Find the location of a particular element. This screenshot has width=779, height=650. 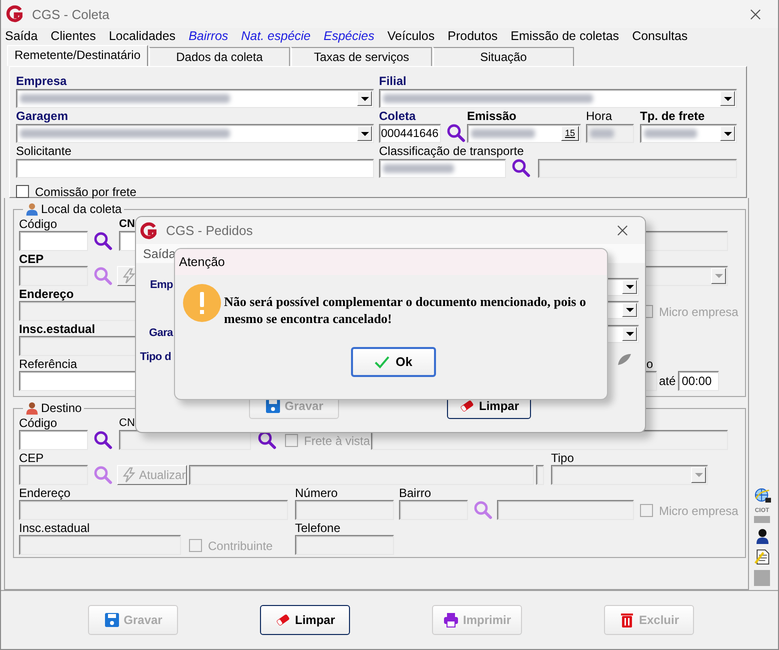

field-label: Coleta is located at coordinates (397, 116).